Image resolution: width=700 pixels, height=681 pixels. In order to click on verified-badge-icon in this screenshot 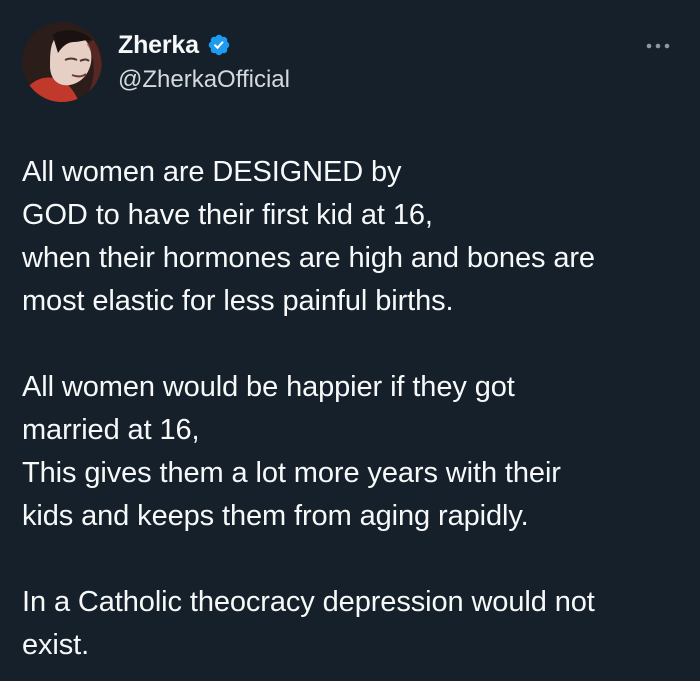, I will do `click(219, 45)`.